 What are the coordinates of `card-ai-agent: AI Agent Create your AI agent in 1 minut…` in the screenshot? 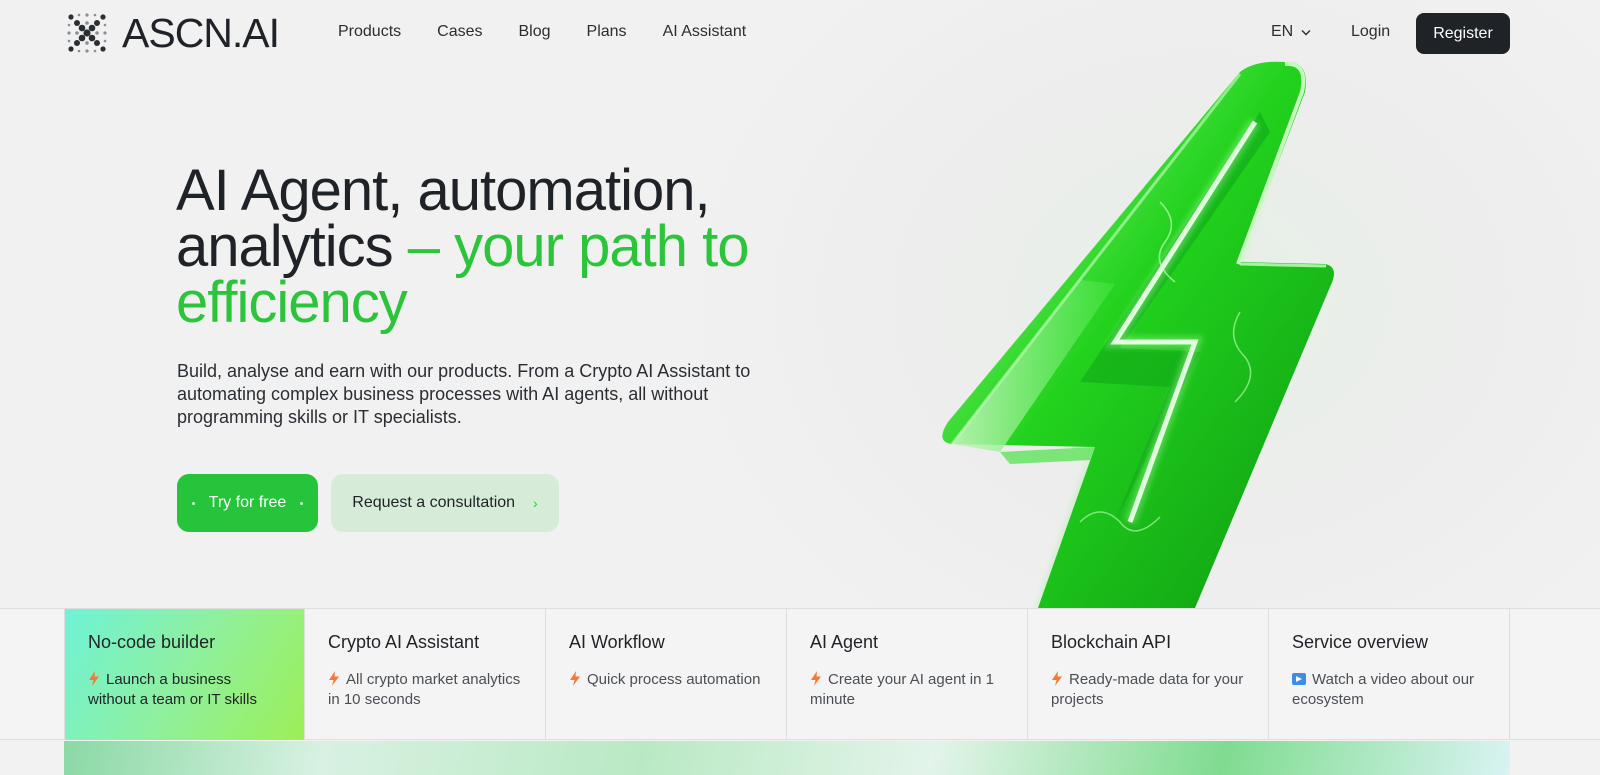 It's located at (907, 674).